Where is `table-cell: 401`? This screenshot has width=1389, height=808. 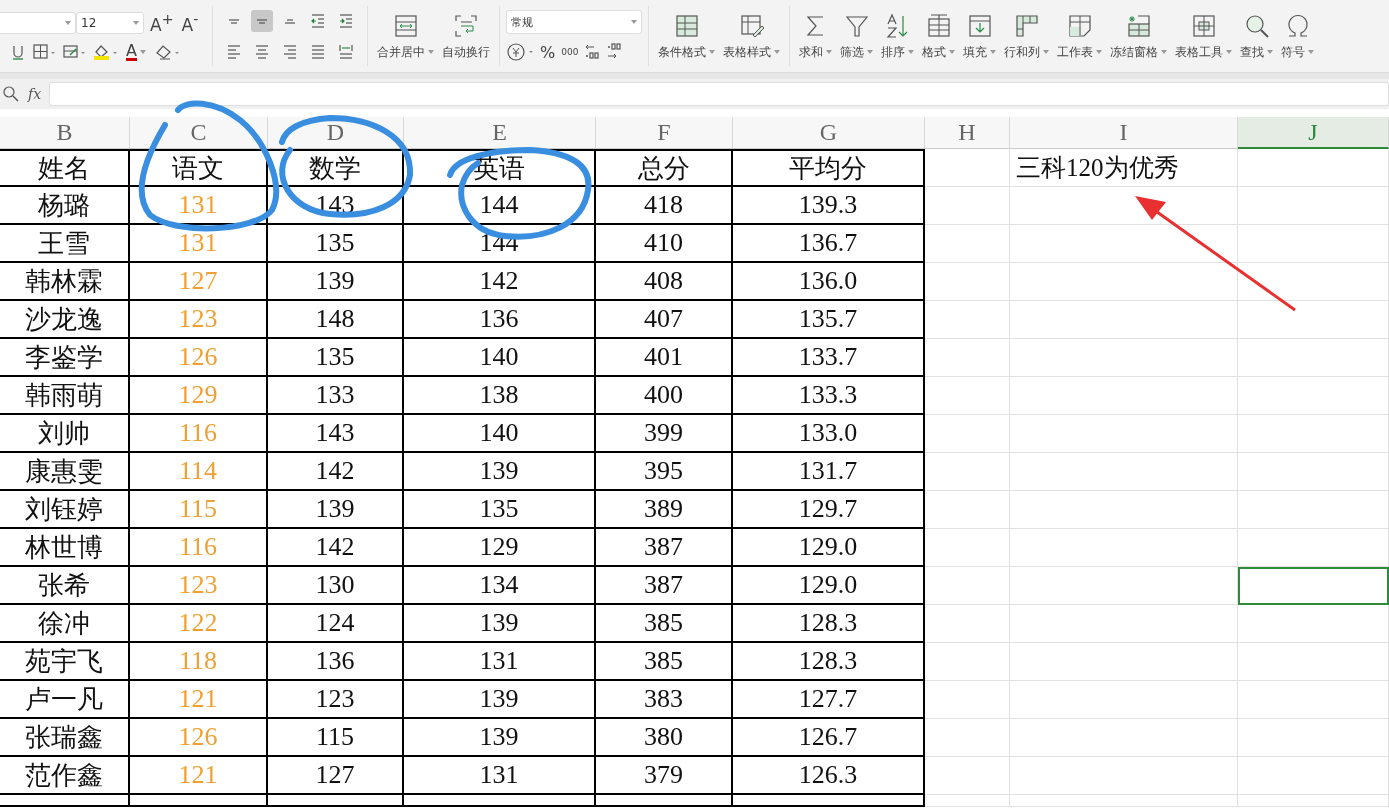
table-cell: 401 is located at coordinates (664, 358).